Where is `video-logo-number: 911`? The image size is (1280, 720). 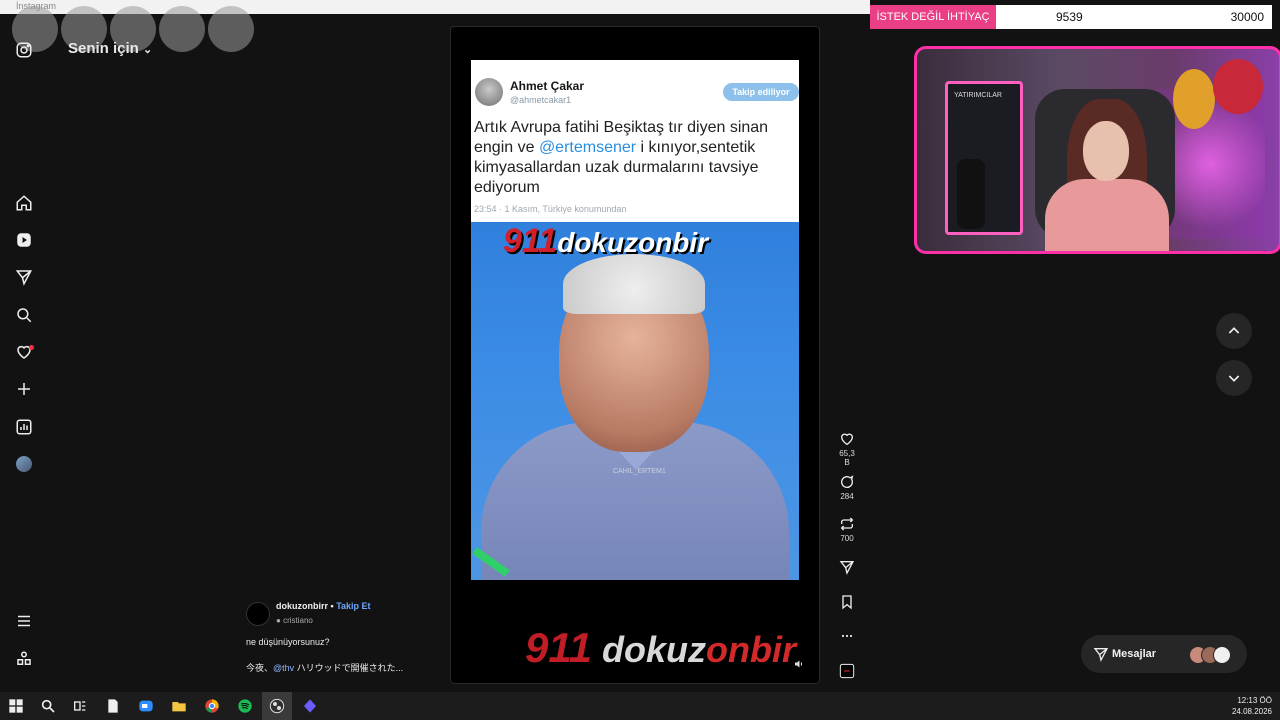 video-logo-number: 911 is located at coordinates (530, 241).